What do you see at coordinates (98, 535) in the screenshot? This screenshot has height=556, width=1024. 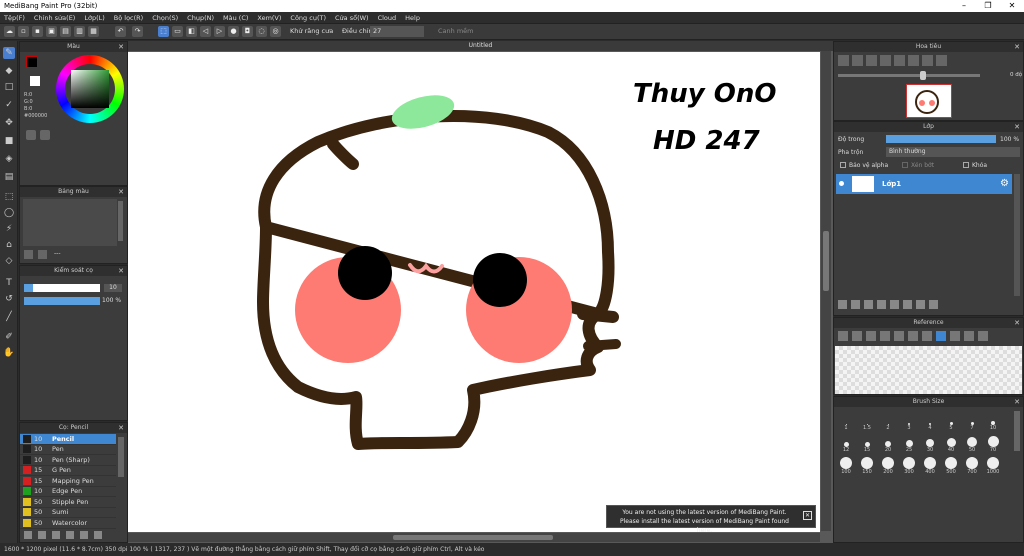 I see `delete-brush-icon` at bounding box center [98, 535].